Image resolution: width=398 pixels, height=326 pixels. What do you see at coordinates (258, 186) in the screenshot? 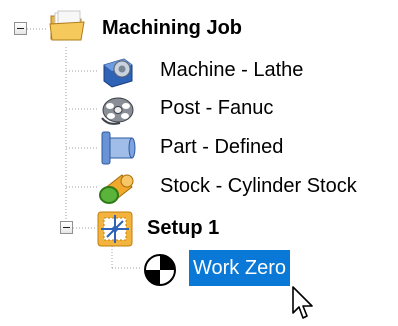
I see `stock-cylinder-label: Stock - Cylinder Stock` at bounding box center [258, 186].